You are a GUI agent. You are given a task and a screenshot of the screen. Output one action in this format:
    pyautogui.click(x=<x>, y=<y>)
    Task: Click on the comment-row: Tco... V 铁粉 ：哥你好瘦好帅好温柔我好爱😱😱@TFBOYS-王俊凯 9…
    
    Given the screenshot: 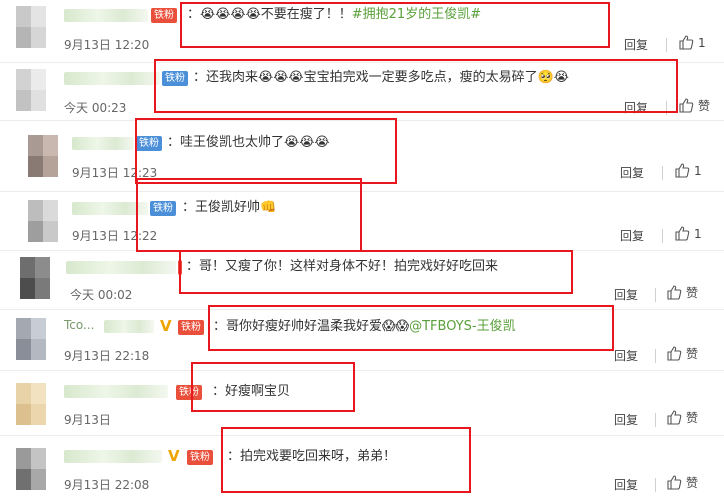 What is the action you would take?
    pyautogui.click(x=362, y=340)
    